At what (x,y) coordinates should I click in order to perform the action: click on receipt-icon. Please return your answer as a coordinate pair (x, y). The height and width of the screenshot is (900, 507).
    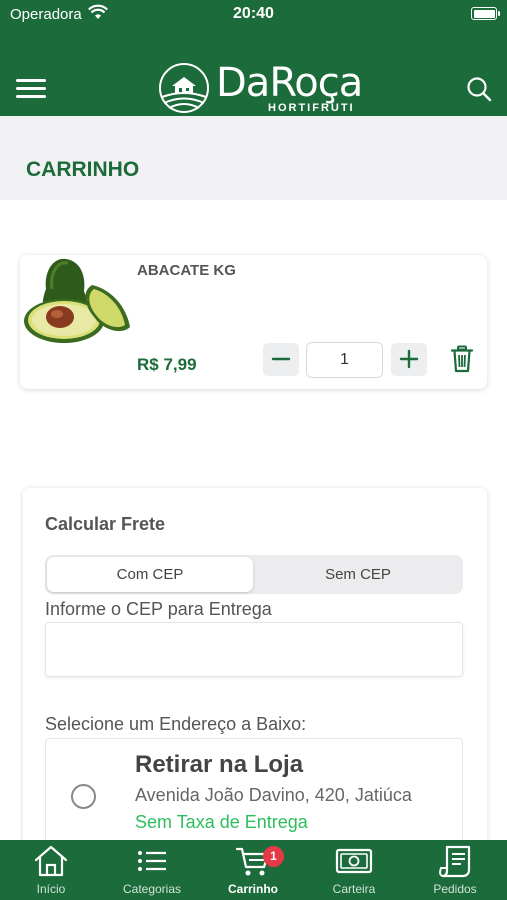
    Looking at the image, I should click on (454, 861).